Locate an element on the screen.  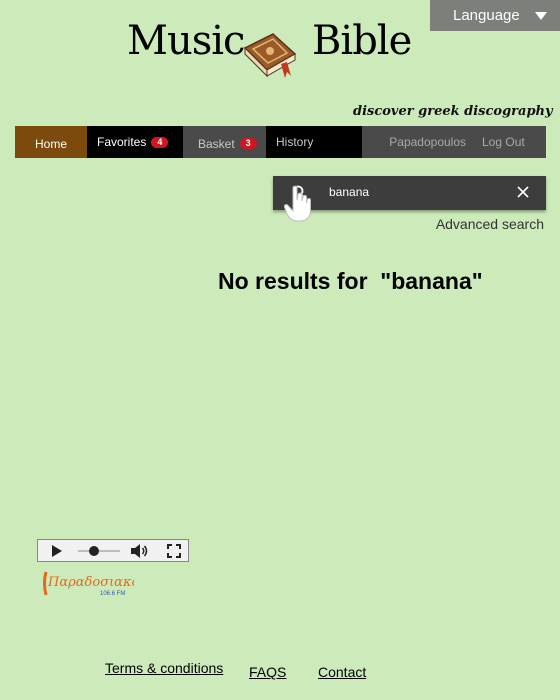
radio-frequency: 106.6 FM is located at coordinates (112, 594).